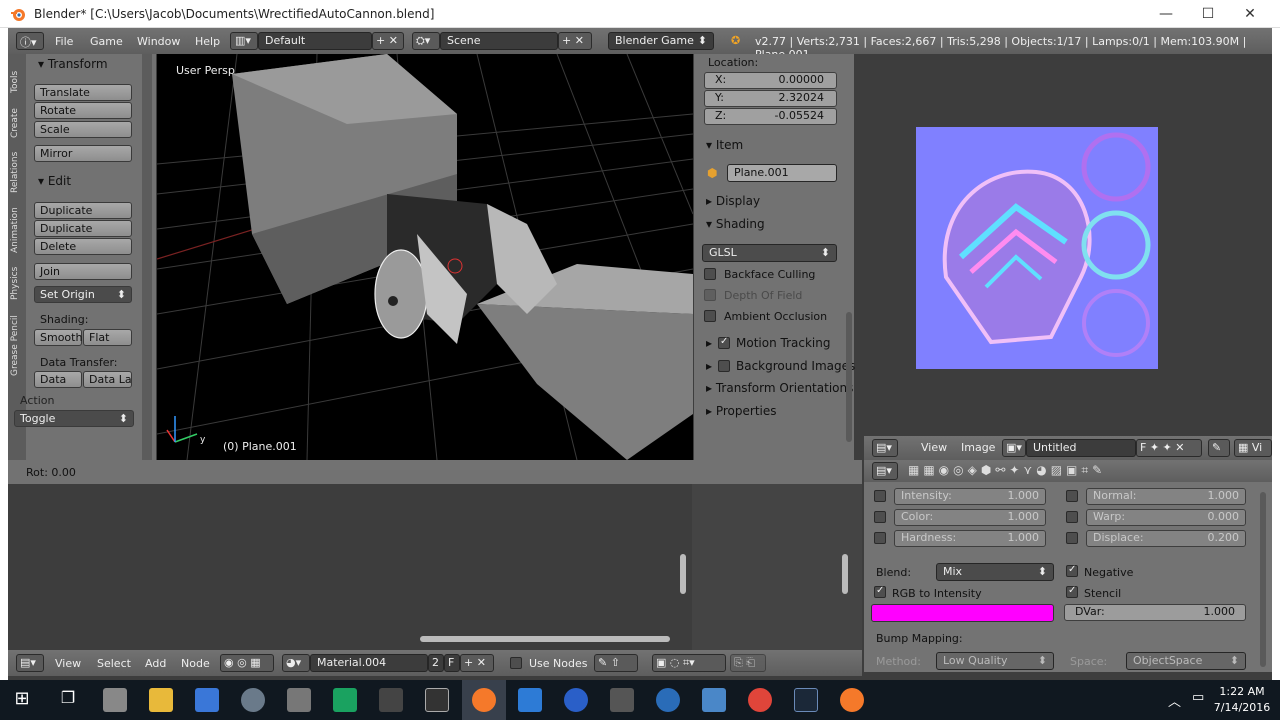 The height and width of the screenshot is (720, 1280). I want to click on fl-icon, so click(437, 700).